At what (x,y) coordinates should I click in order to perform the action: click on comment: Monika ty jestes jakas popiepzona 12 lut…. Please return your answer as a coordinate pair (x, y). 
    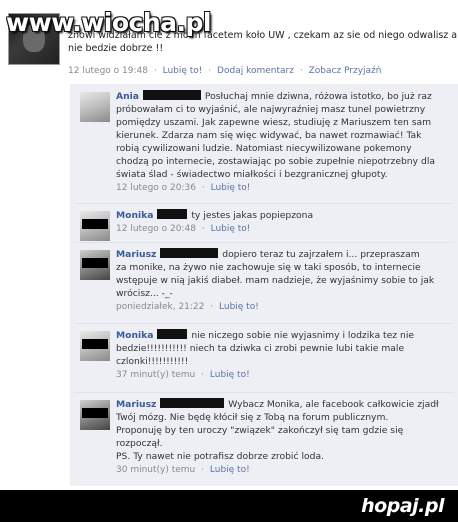
    Looking at the image, I should click on (264, 224).